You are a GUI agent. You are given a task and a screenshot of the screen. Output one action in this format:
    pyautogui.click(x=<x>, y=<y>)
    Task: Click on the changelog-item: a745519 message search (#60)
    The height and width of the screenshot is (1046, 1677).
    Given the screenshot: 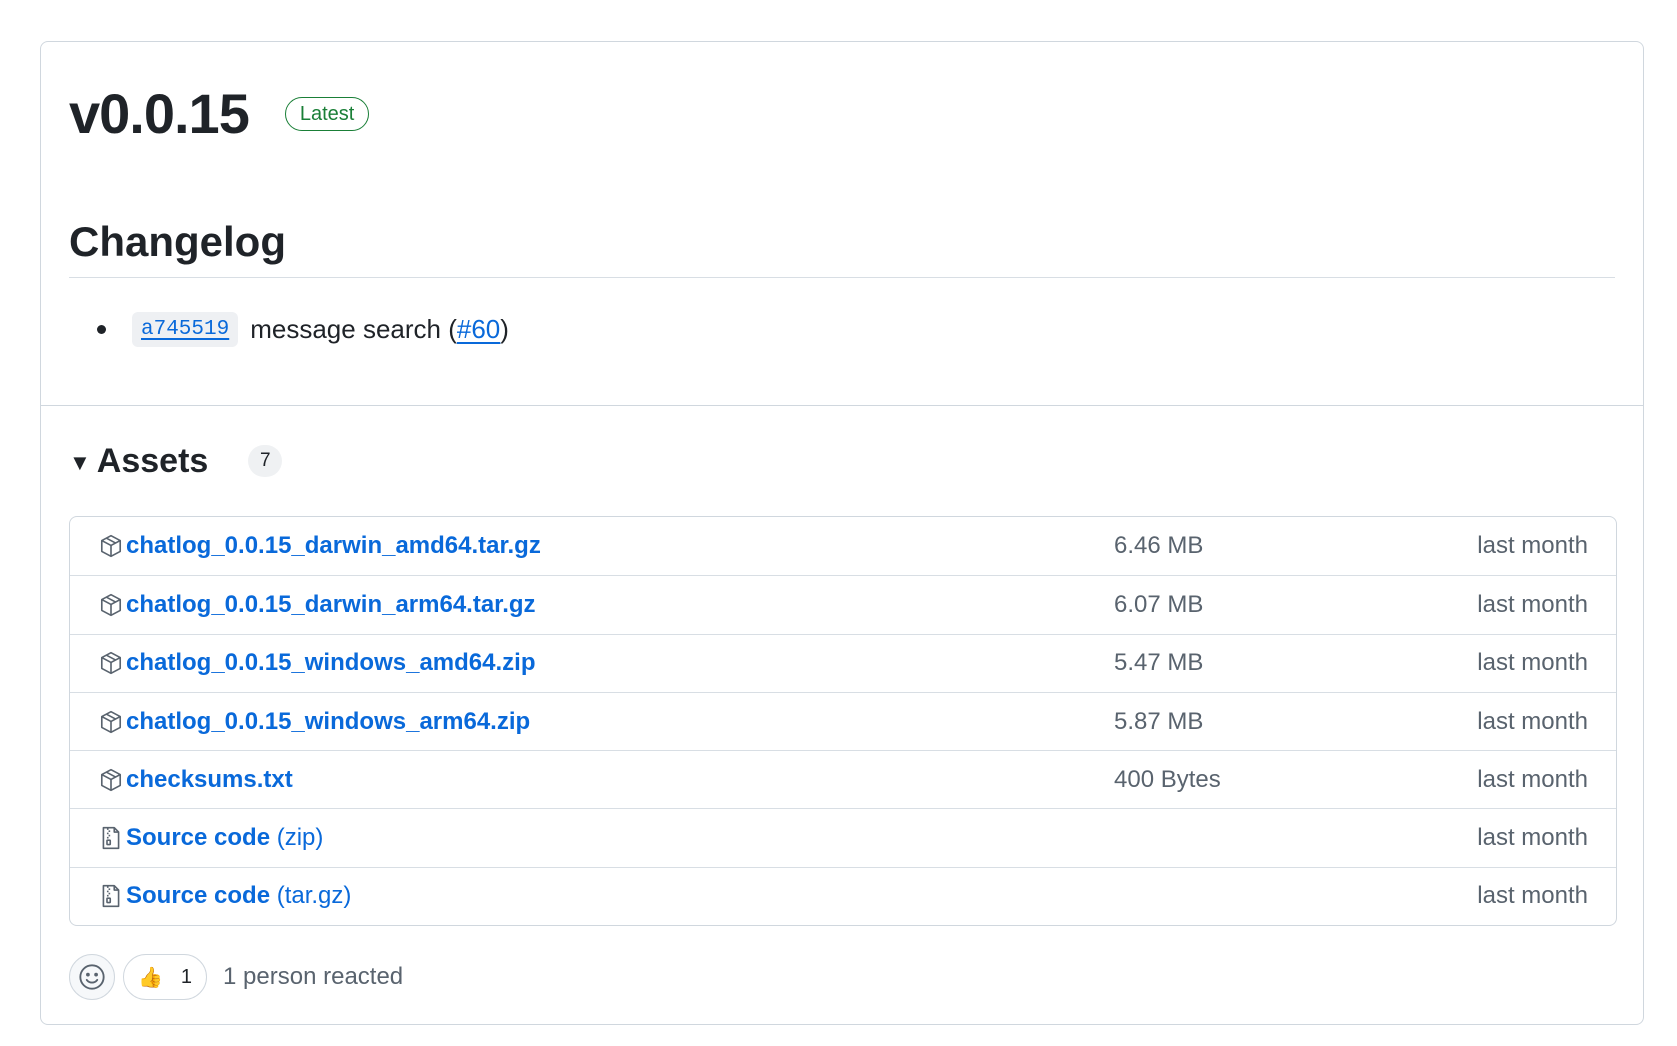 What is the action you would take?
    pyautogui.click(x=303, y=329)
    